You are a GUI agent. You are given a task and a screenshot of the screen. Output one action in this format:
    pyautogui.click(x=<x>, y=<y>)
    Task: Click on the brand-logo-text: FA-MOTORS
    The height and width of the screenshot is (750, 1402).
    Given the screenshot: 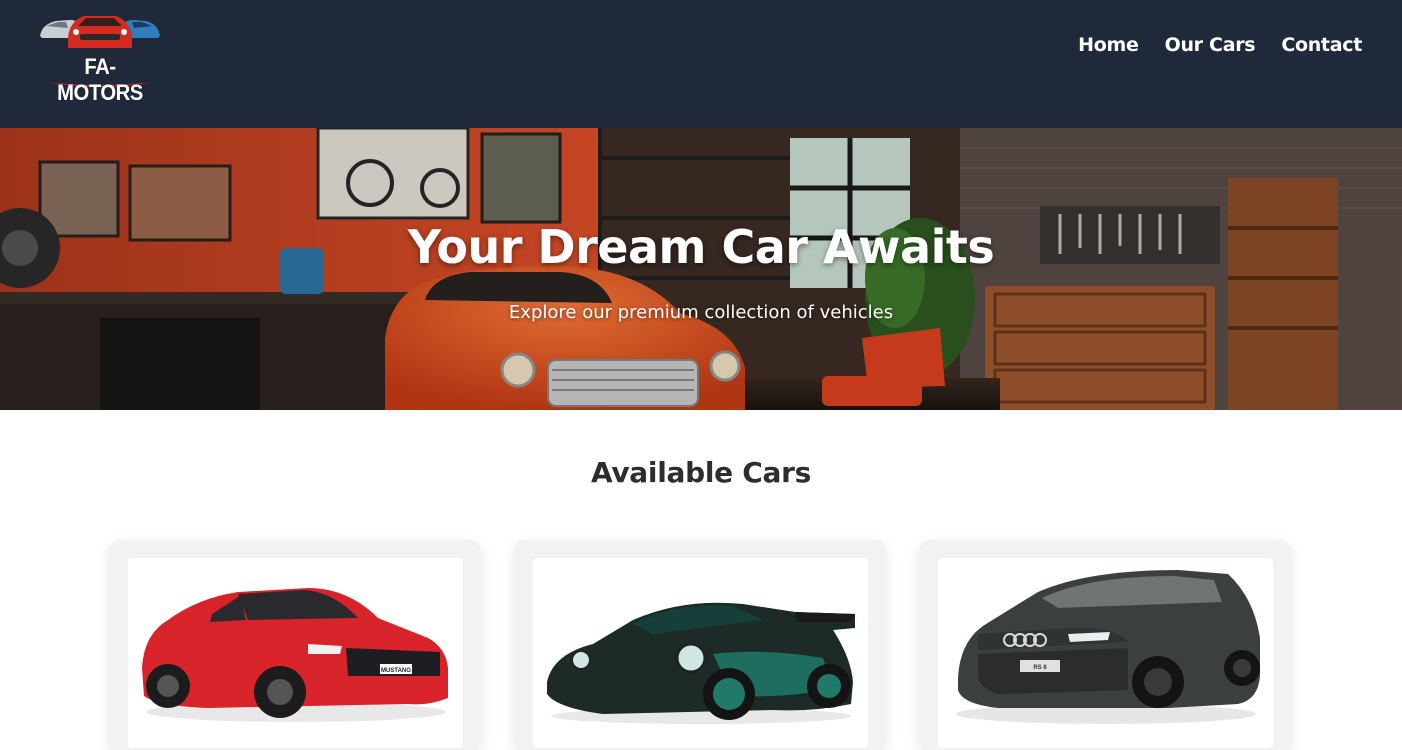 What is the action you would take?
    pyautogui.click(x=100, y=79)
    